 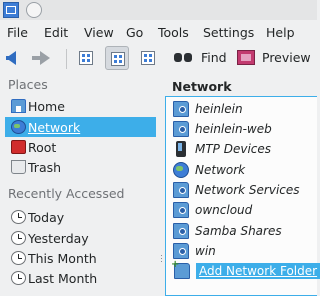 I want to click on compact-view-button, so click(x=117, y=58).